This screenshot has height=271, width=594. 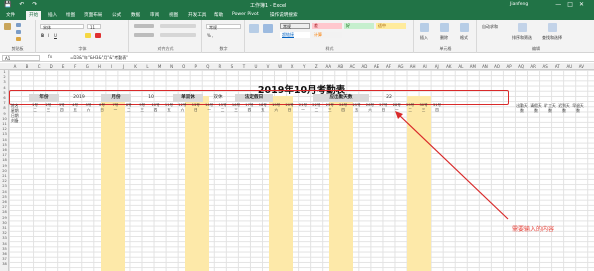 I want to click on column-header: Z, so click(x=316, y=66).